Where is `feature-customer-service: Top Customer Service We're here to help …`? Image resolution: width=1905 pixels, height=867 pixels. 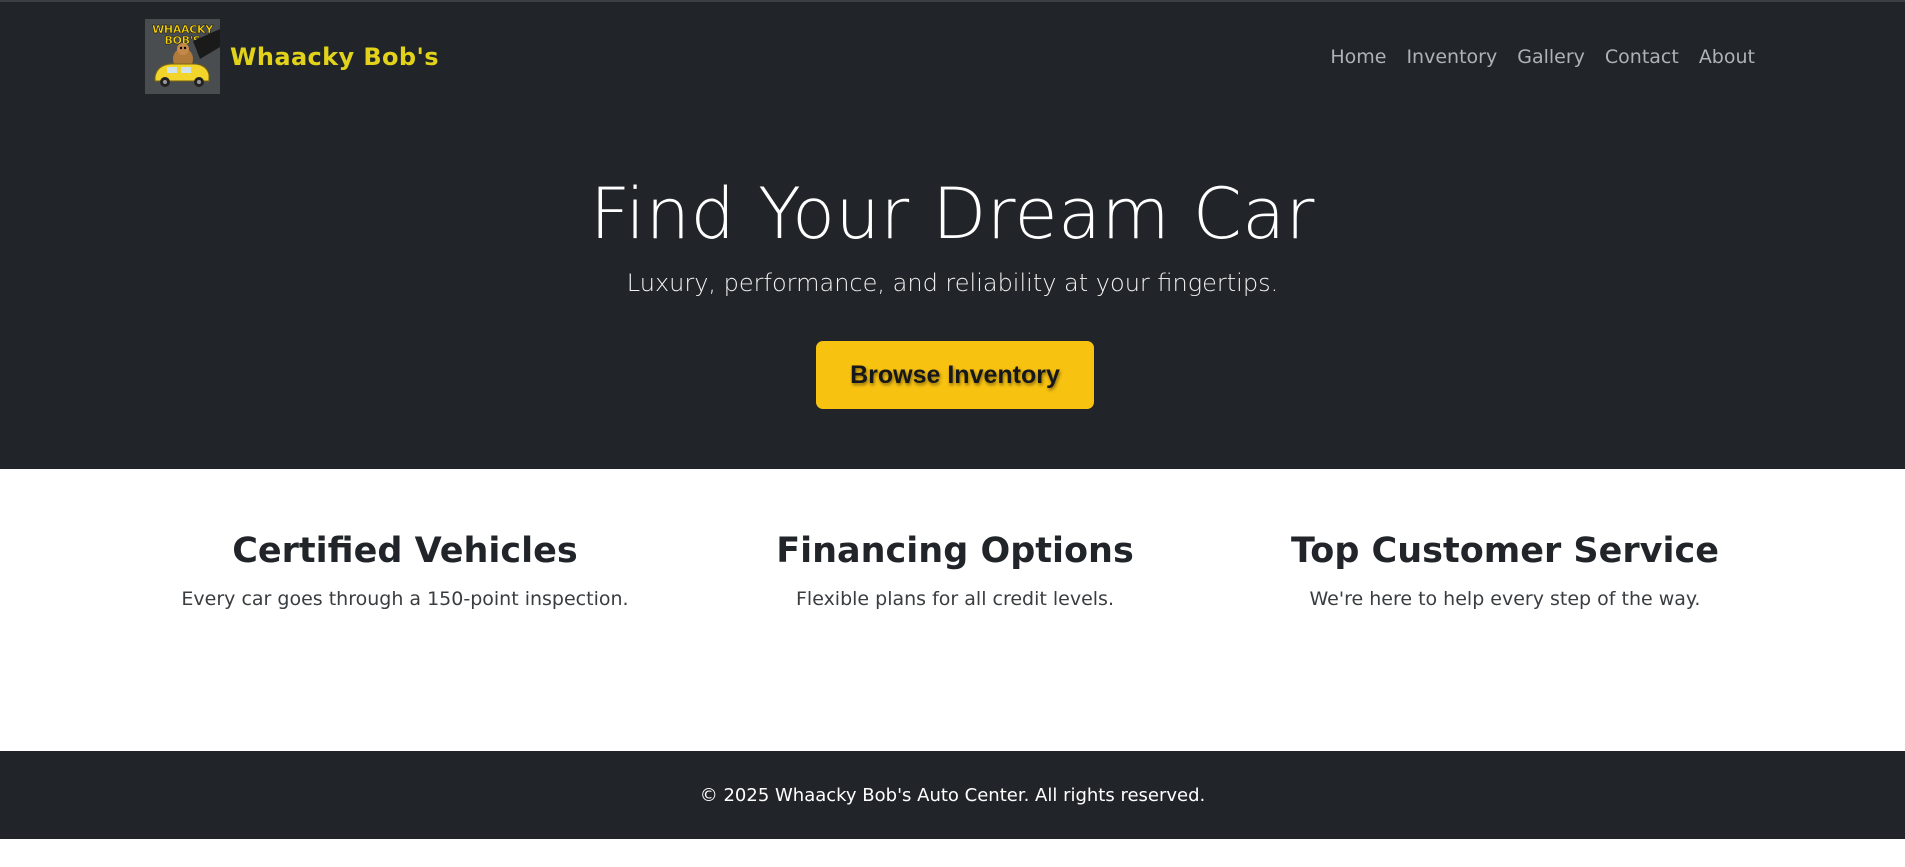
feature-customer-service: Top Customer Service We're here to help … is located at coordinates (1505, 570).